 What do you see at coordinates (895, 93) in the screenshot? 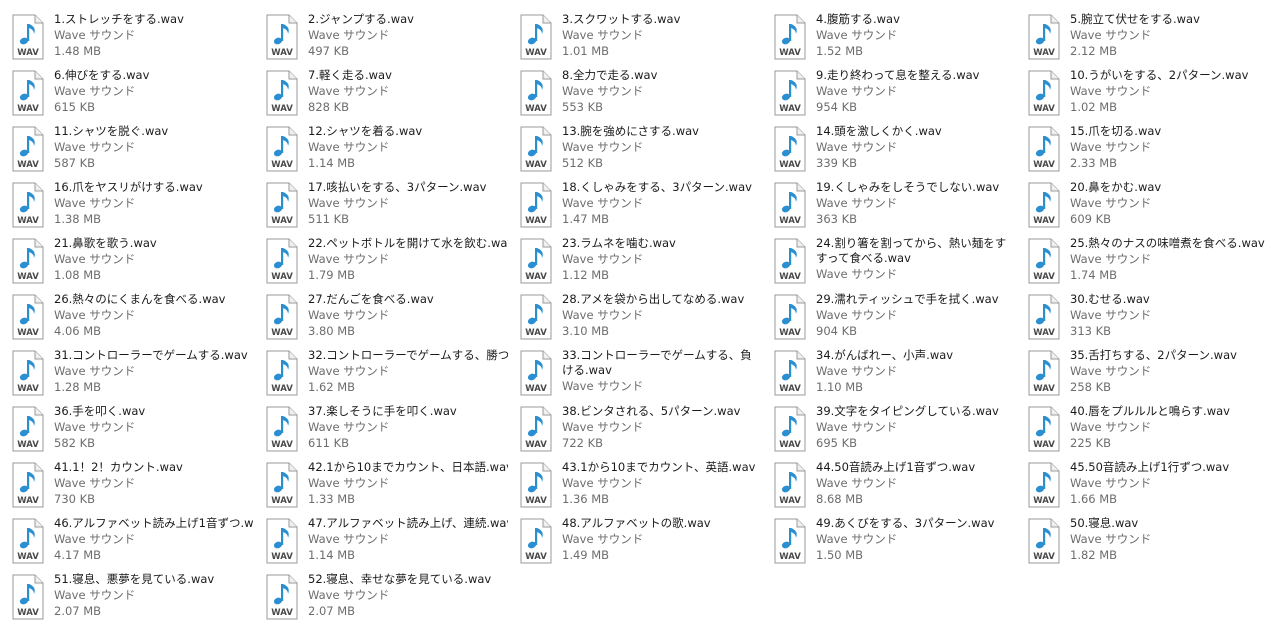
I see `file-item: WAV 9.走り終わって息を整える.wav Wave サウンド 954 KB` at bounding box center [895, 93].